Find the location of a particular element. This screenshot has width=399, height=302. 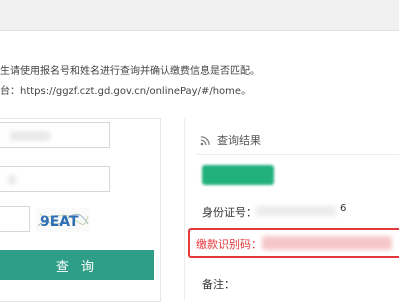

result-title: 查询结果 is located at coordinates (239, 140).